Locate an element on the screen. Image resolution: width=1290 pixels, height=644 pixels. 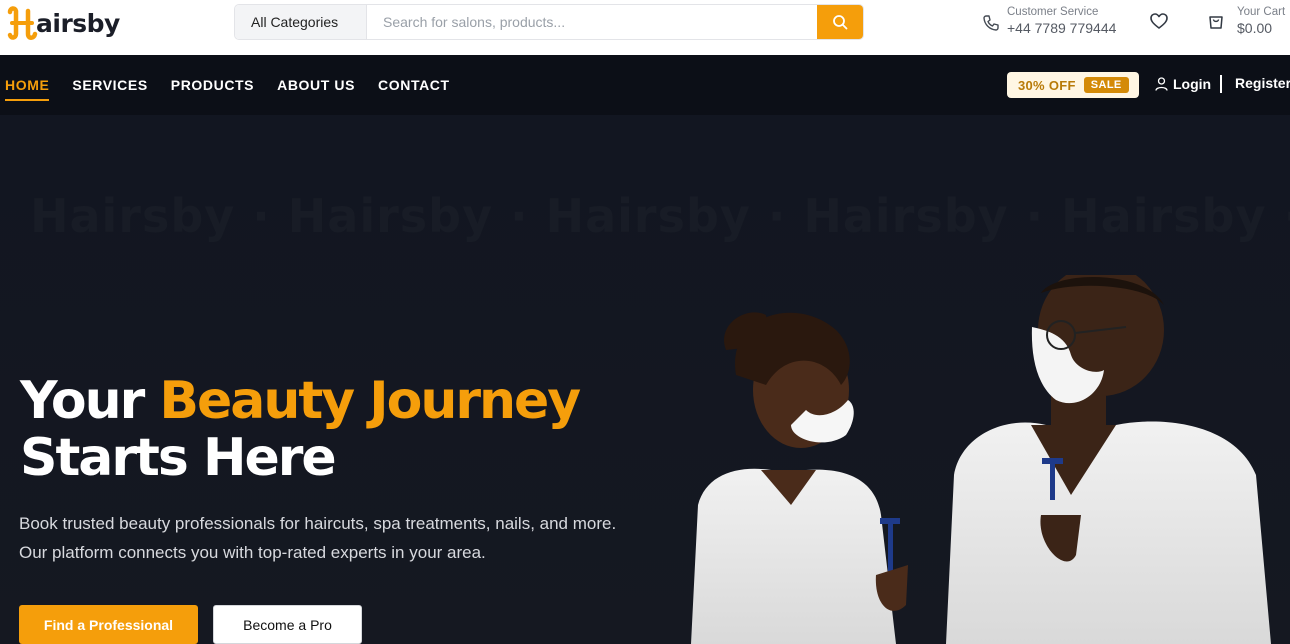
register-link: Register is located at coordinates (1262, 83).